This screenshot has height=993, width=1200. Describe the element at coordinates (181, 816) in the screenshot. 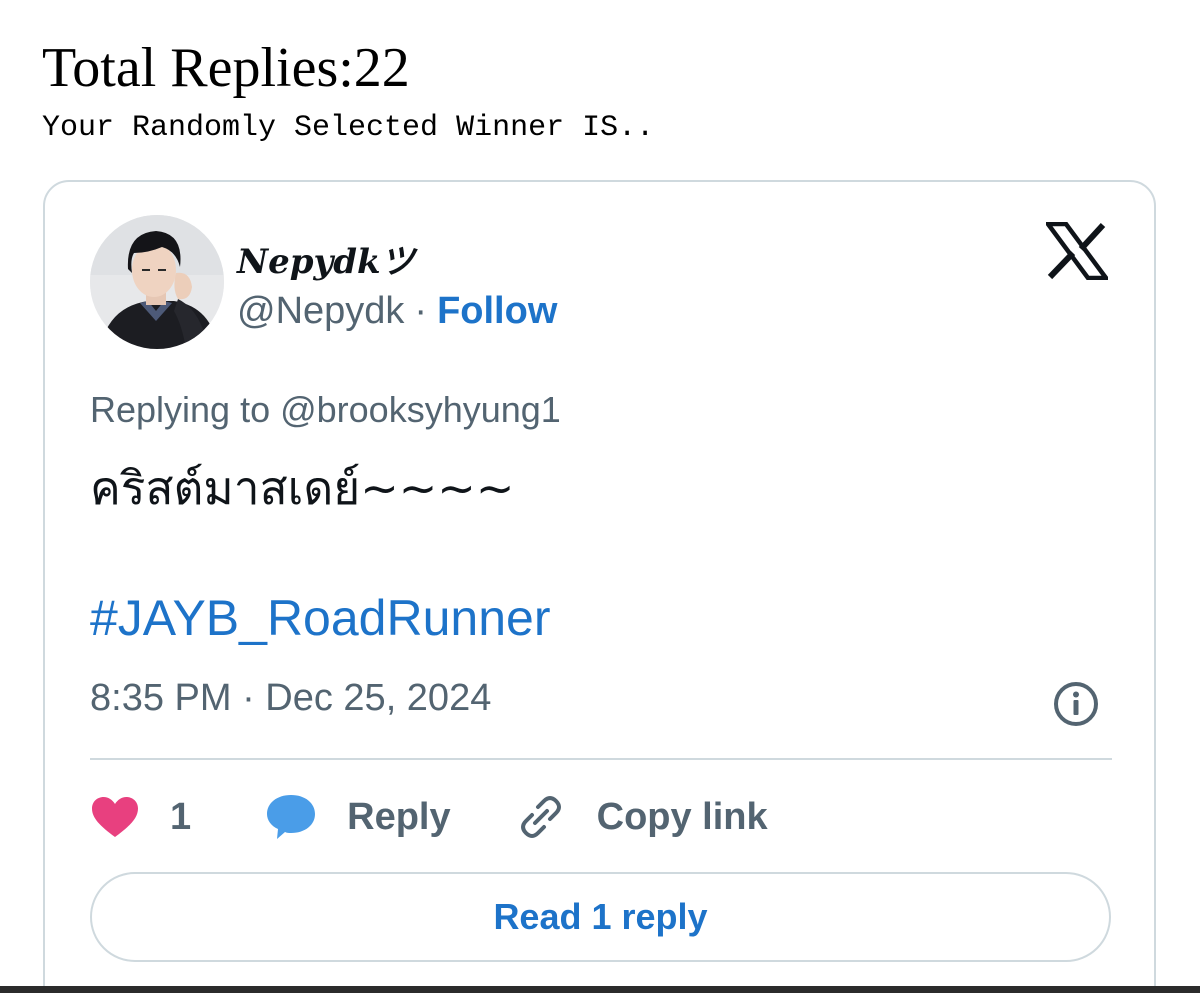

I see `like-count: 1` at that location.